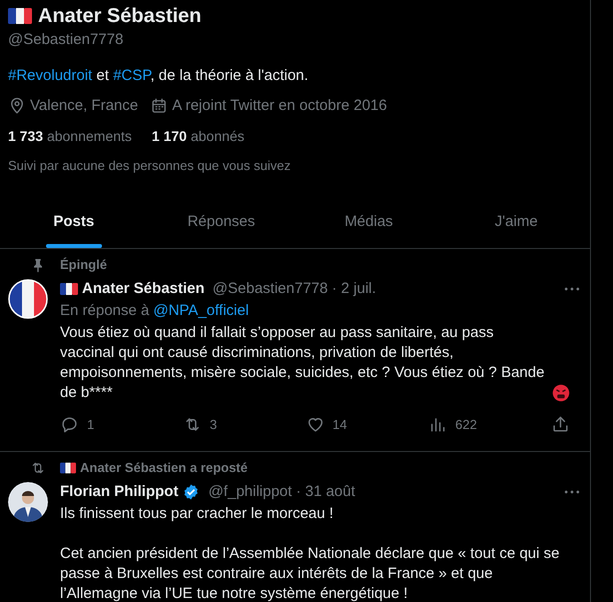 Image resolution: width=613 pixels, height=602 pixels. Describe the element at coordinates (191, 491) in the screenshot. I see `verified-badge-icon` at that location.